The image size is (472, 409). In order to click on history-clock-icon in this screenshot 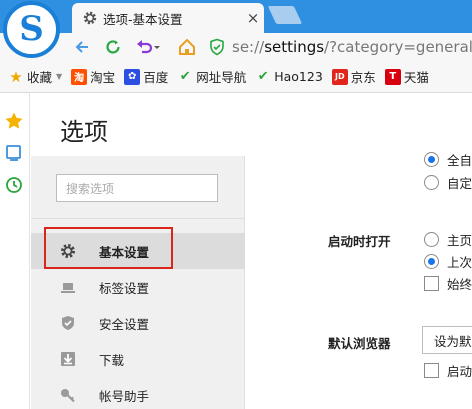, I will do `click(14, 185)`.